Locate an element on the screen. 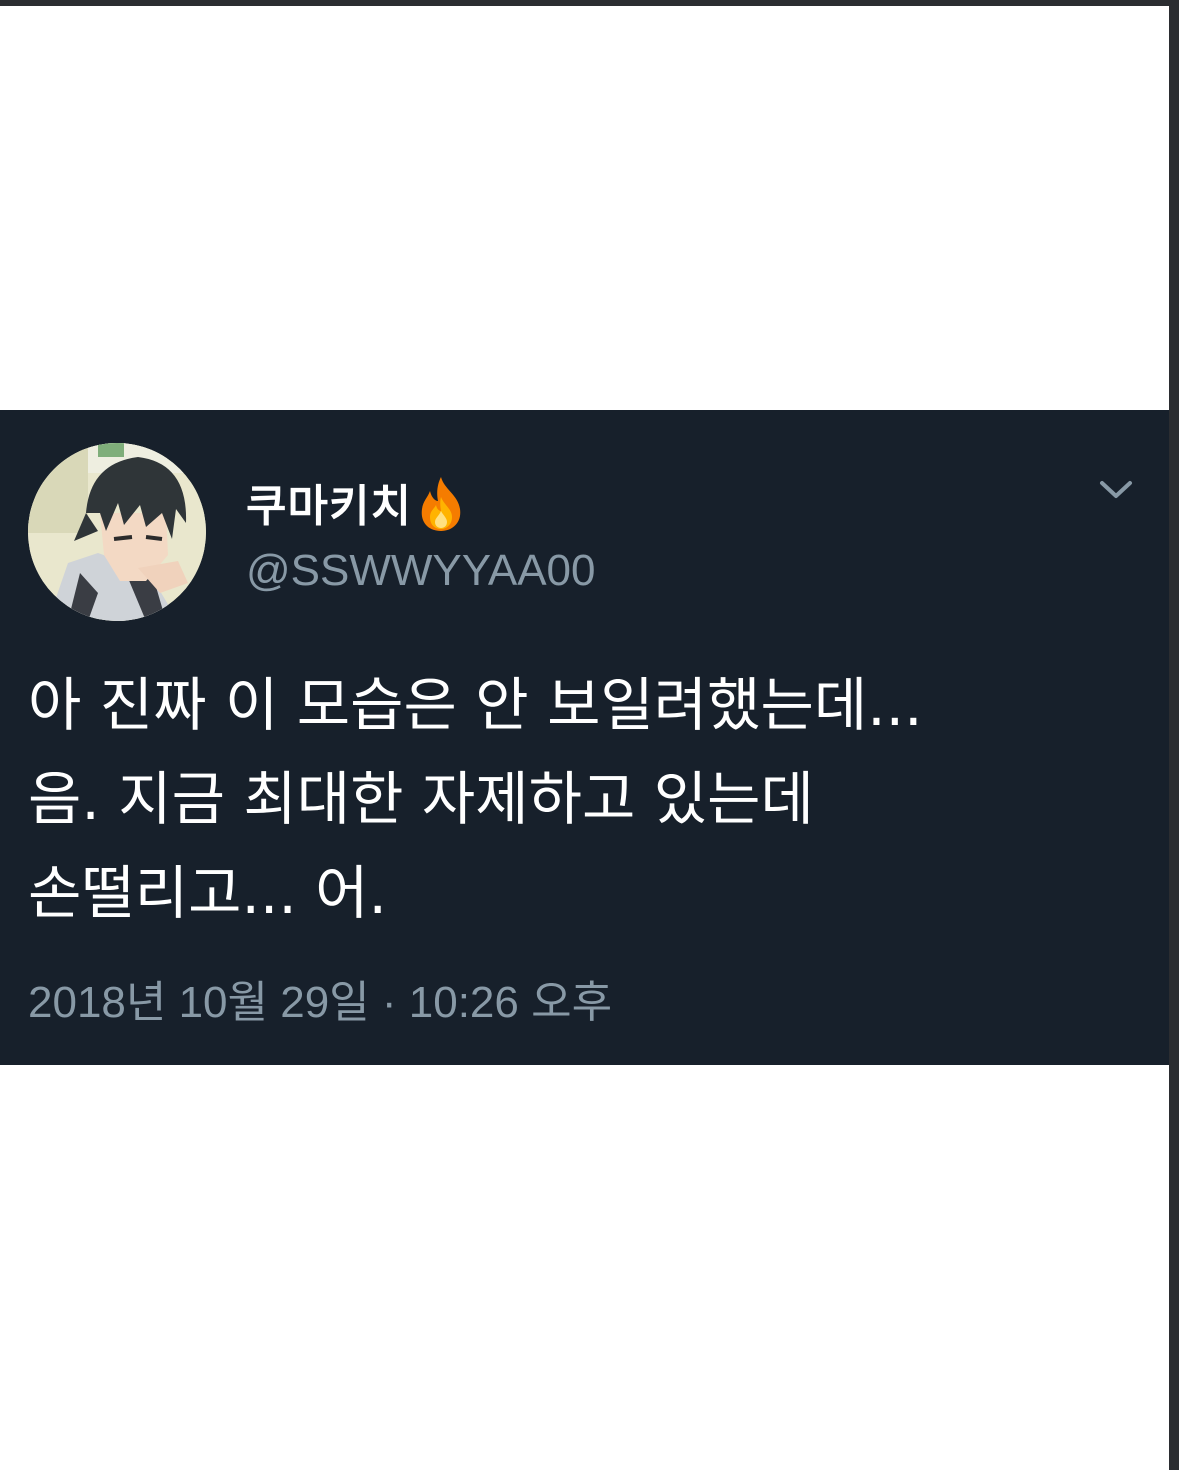 The height and width of the screenshot is (1470, 1179). tweet-text-line: 손떨리고... 어. is located at coordinates (207, 893).